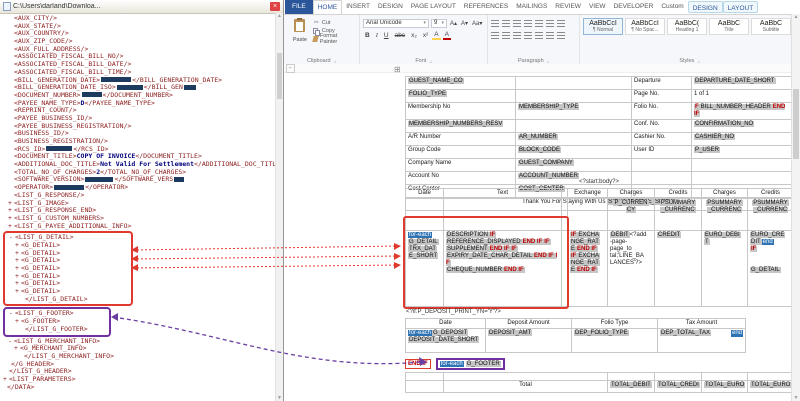 The image size is (800, 401). I want to click on justify-icon, so click(528, 35).